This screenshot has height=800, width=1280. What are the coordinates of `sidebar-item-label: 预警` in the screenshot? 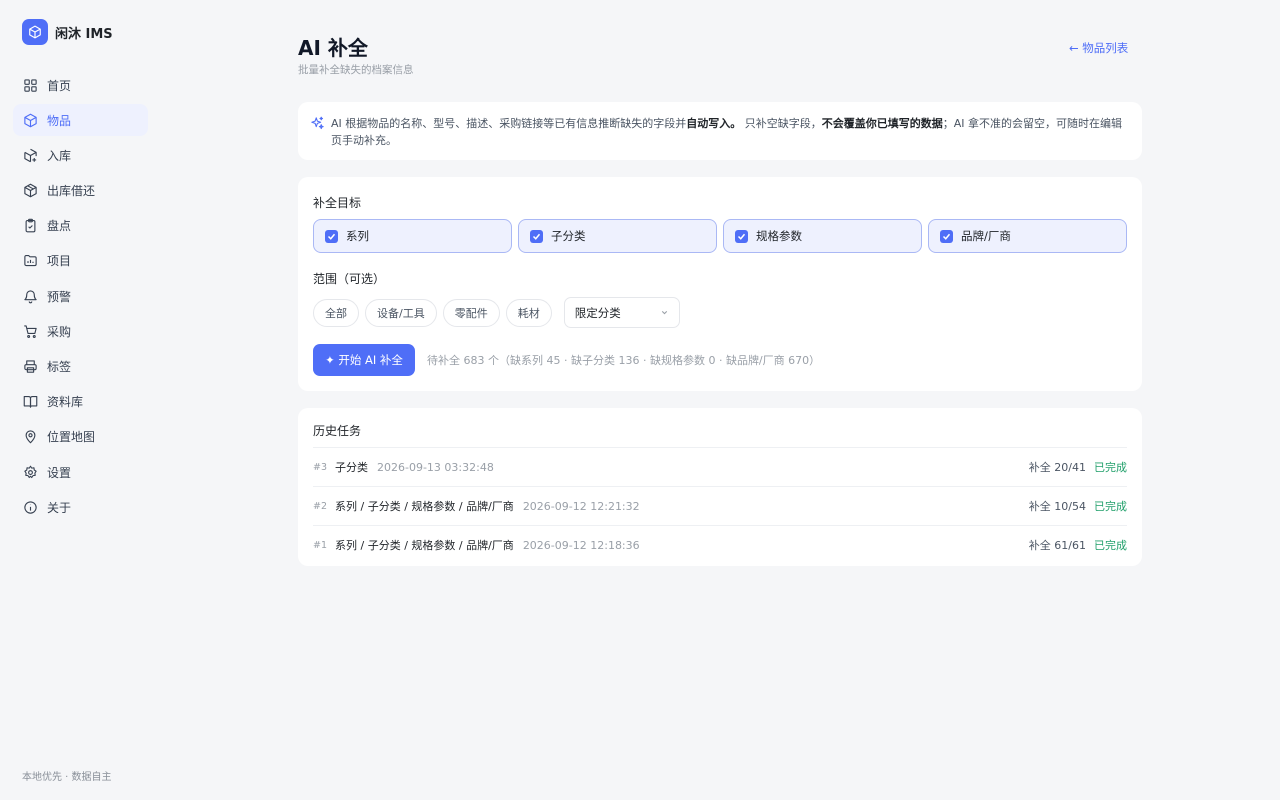 It's located at (59, 296).